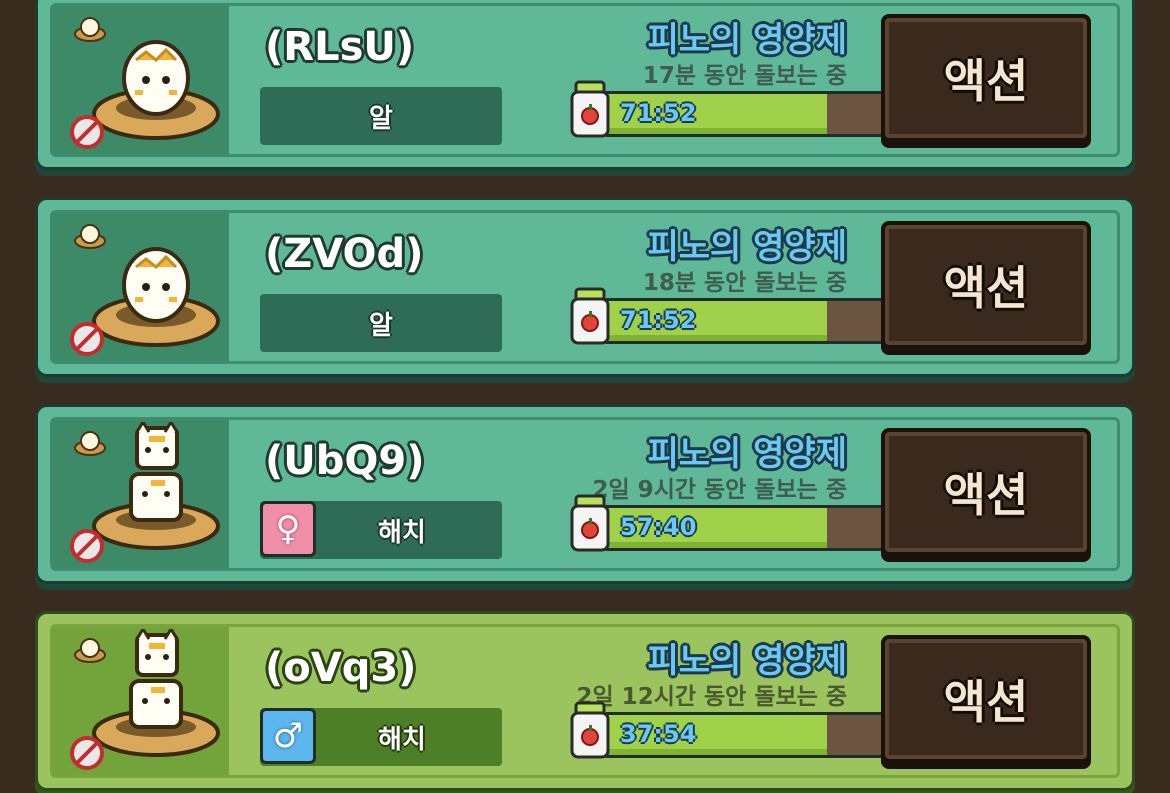 This screenshot has width=1170, height=793. I want to click on pet-name: (RLsU), so click(340, 47).